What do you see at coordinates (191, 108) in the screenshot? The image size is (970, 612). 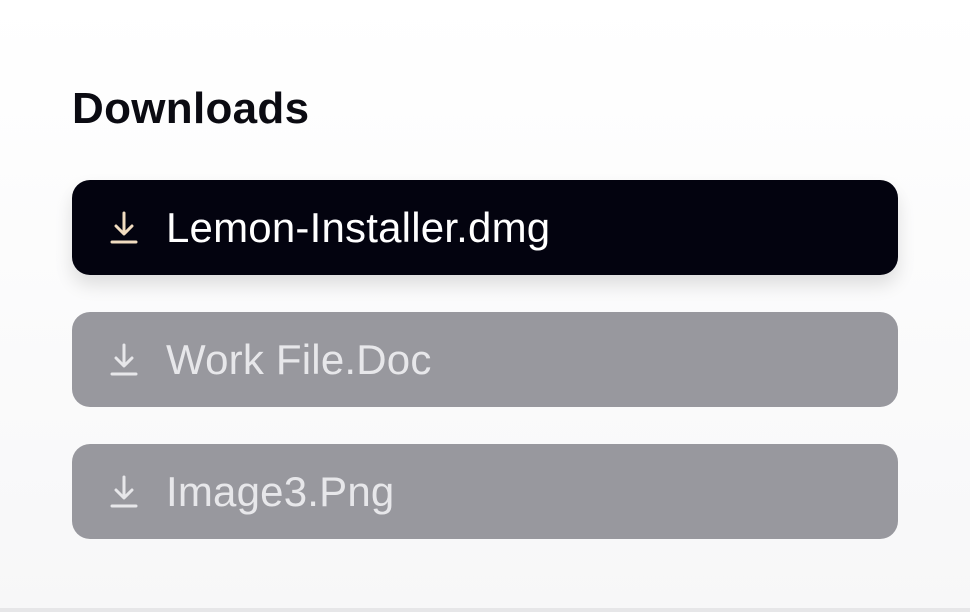 I see `page-title: Downloads` at bounding box center [191, 108].